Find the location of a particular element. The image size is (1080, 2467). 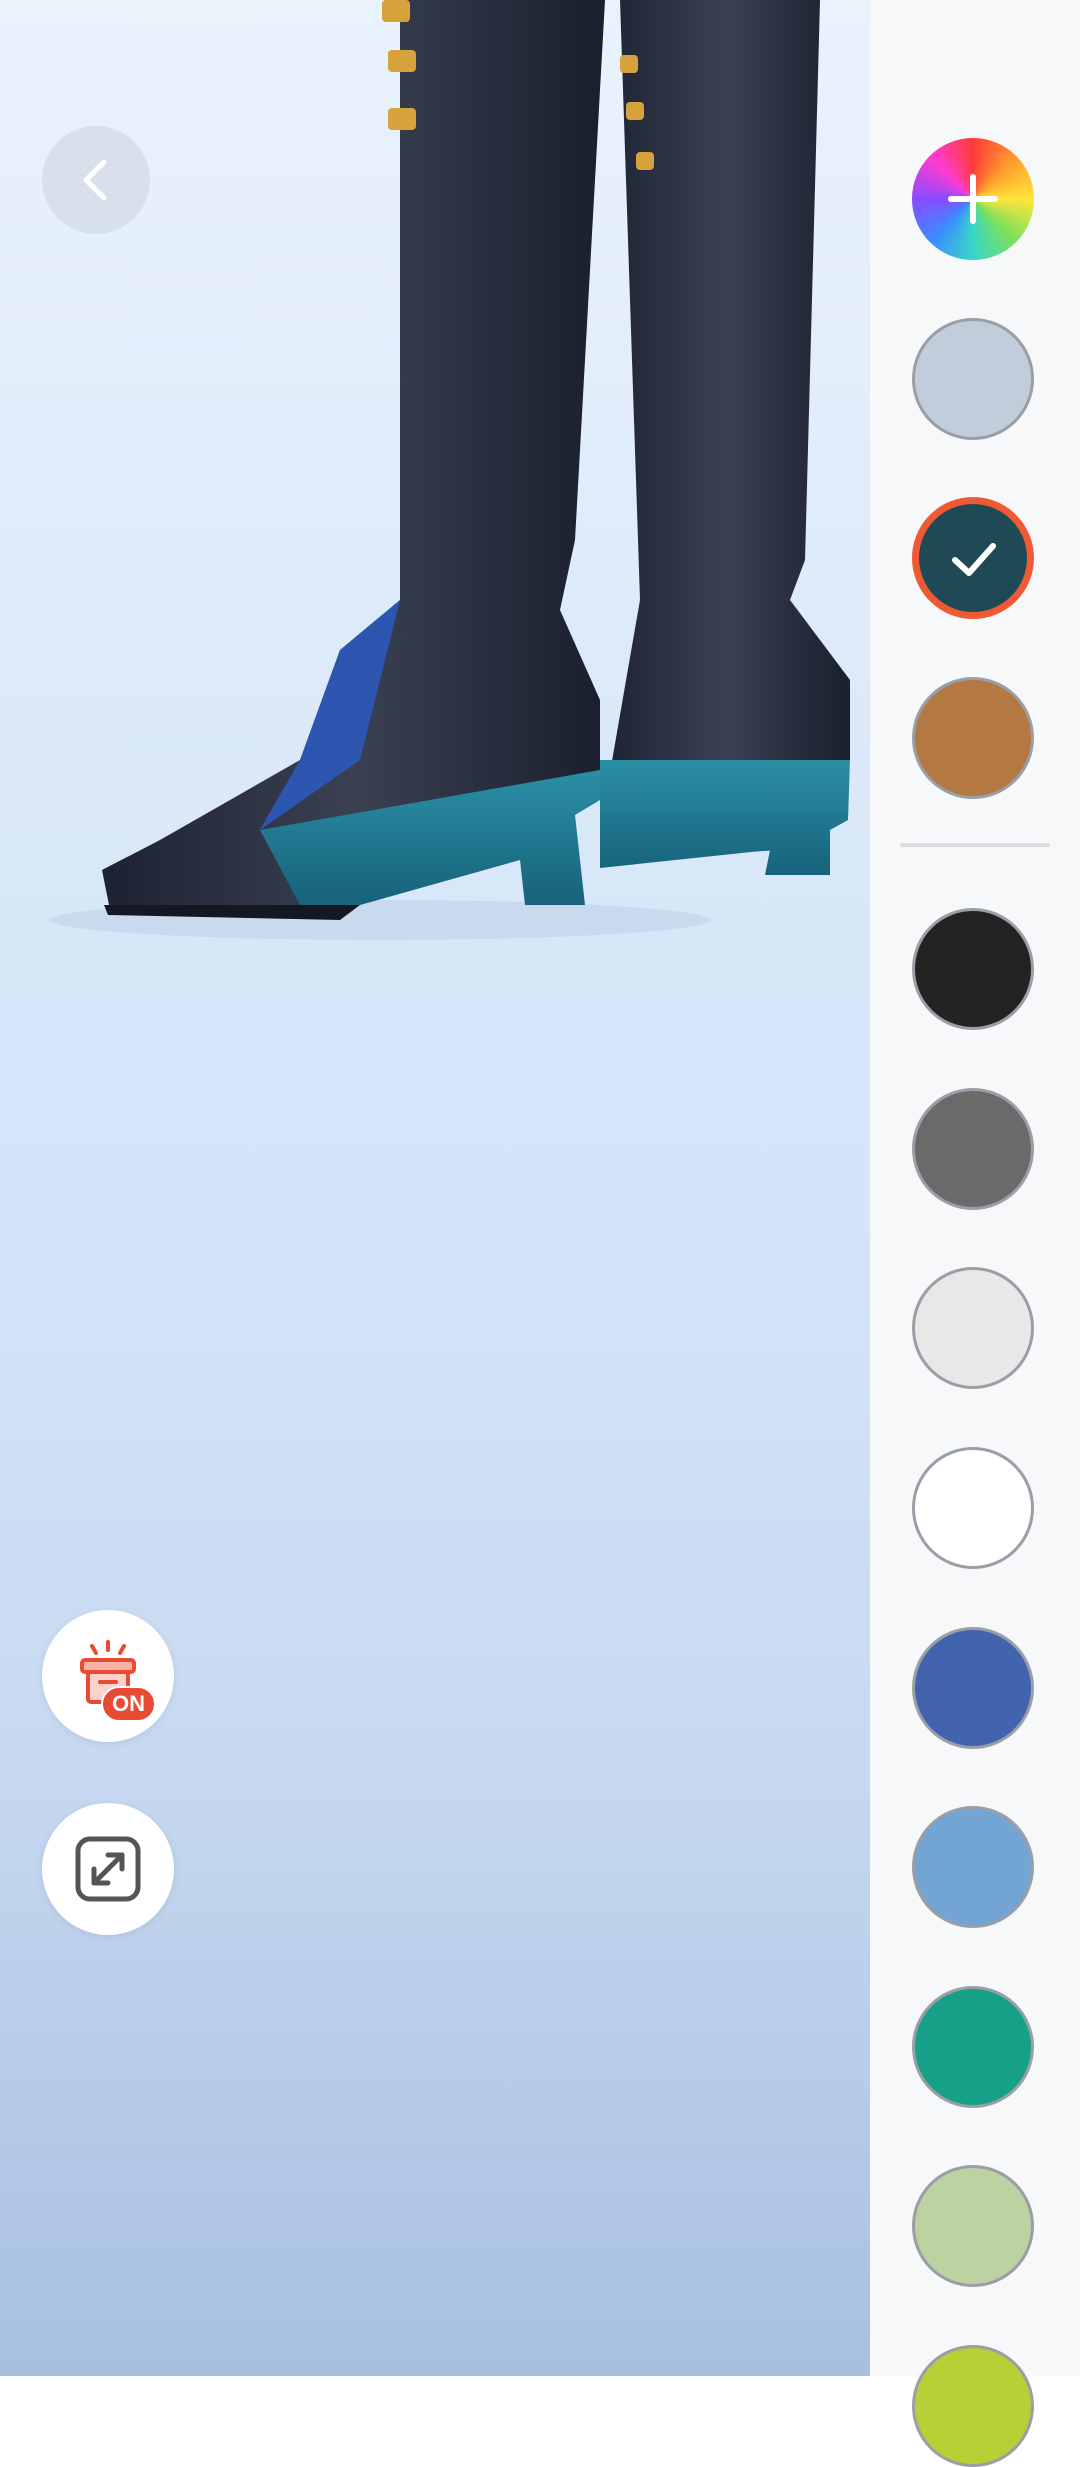

gift-on-badge: ON is located at coordinates (128, 1704).